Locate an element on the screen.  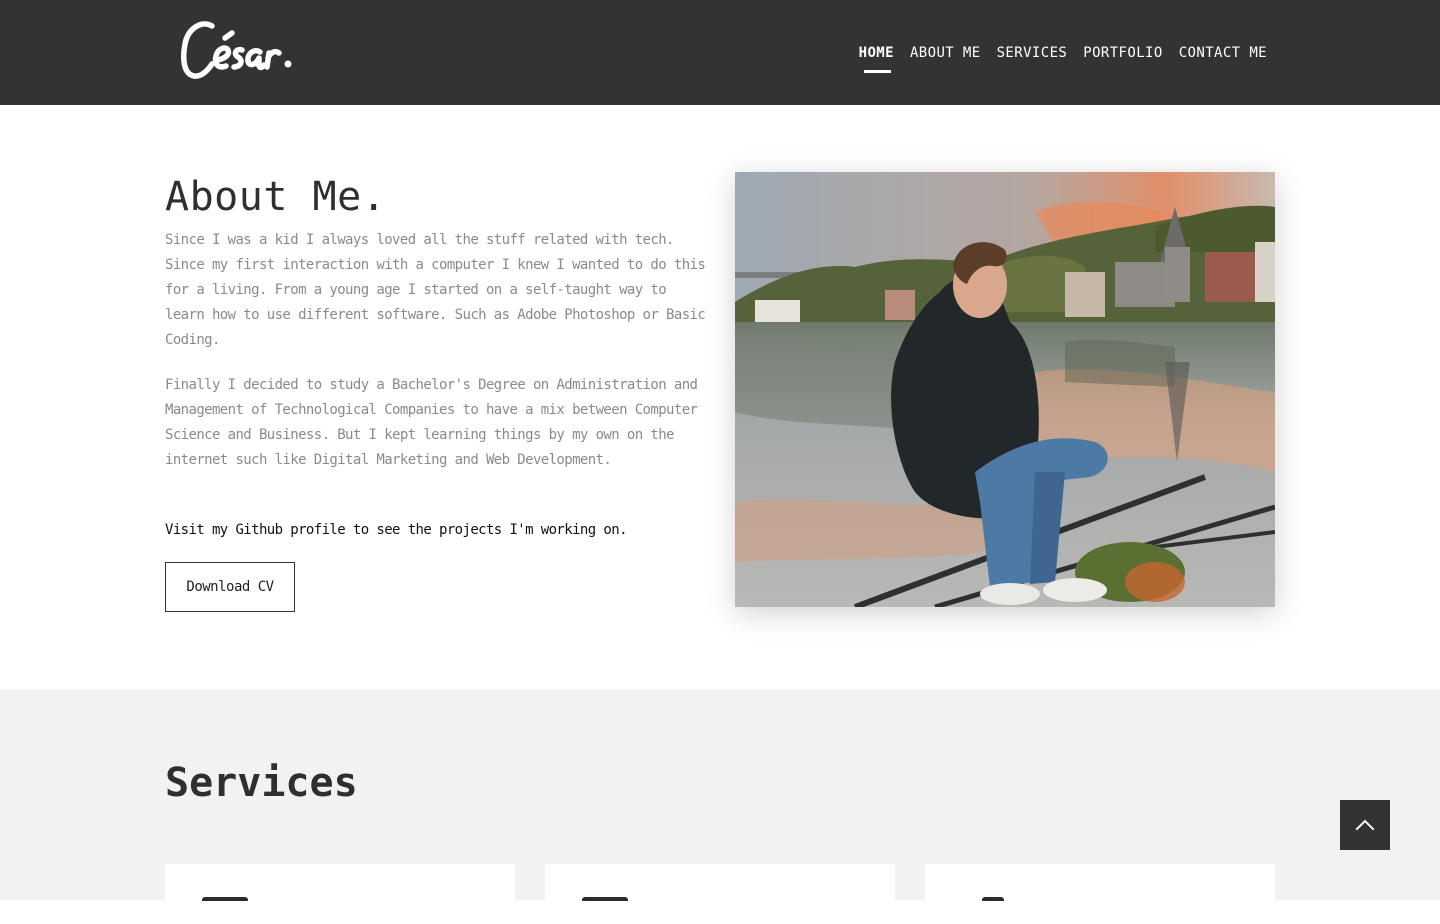
nav-contact-me-label: CONTACT ME is located at coordinates (1222, 53).